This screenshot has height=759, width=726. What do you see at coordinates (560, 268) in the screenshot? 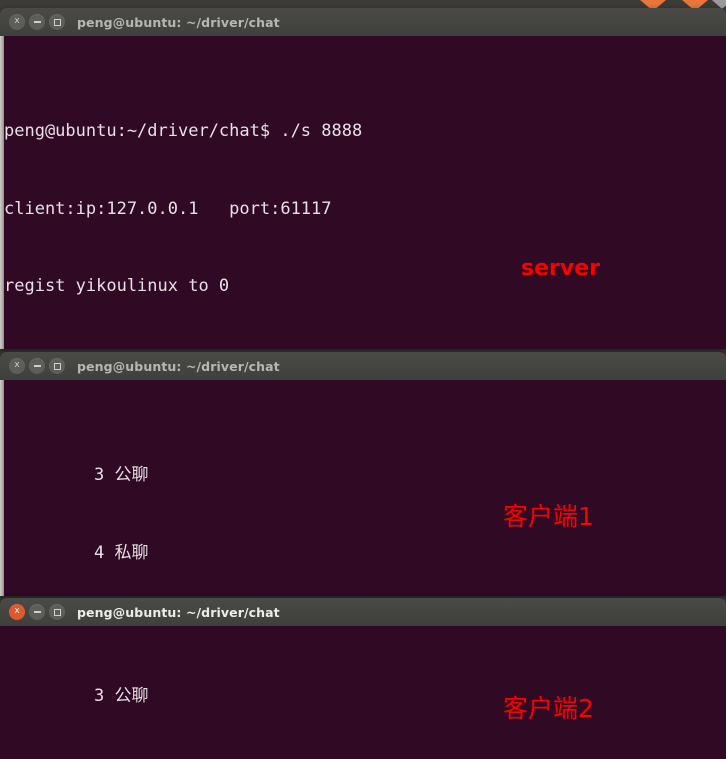
I see `annotation-server: server` at bounding box center [560, 268].